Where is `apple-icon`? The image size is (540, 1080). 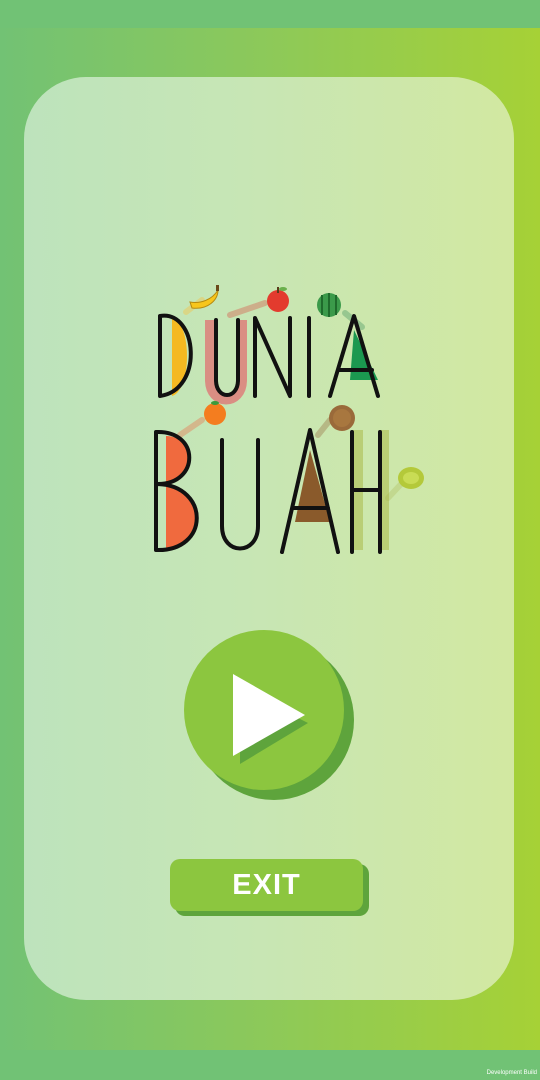
apple-icon is located at coordinates (278, 299).